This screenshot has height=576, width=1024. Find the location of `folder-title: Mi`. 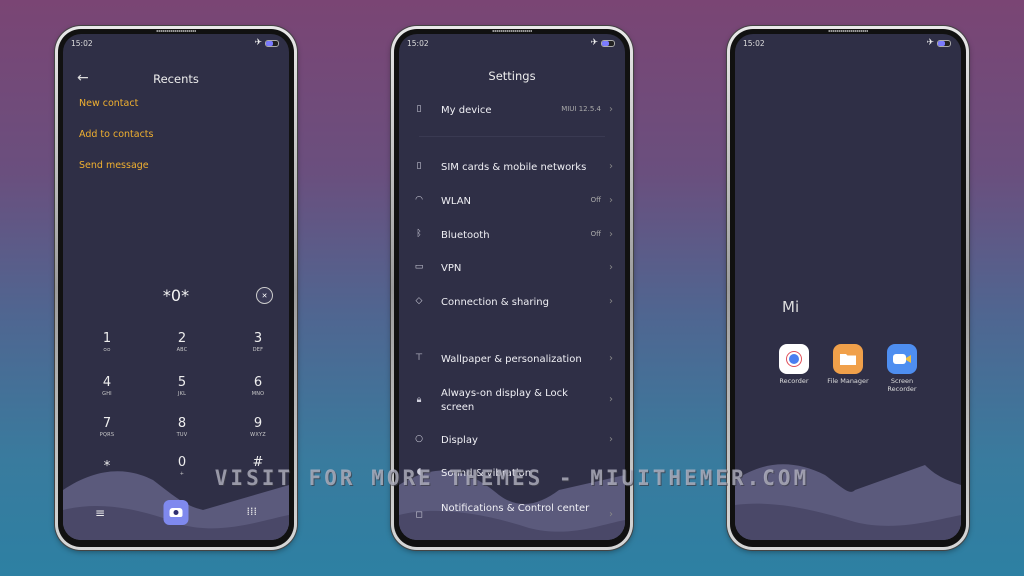

folder-title: Mi is located at coordinates (791, 307).